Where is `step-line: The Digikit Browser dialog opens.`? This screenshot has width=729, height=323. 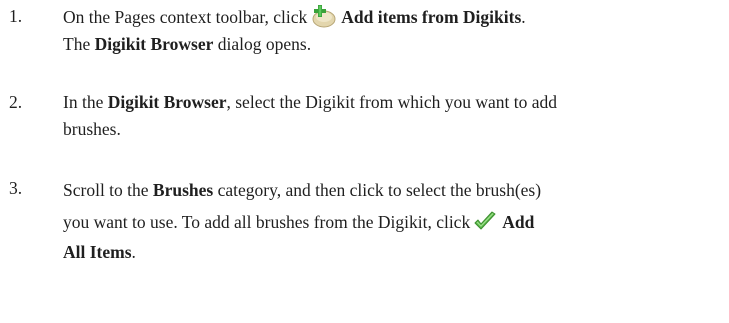 step-line: The Digikit Browser dialog opens. is located at coordinates (395, 44).